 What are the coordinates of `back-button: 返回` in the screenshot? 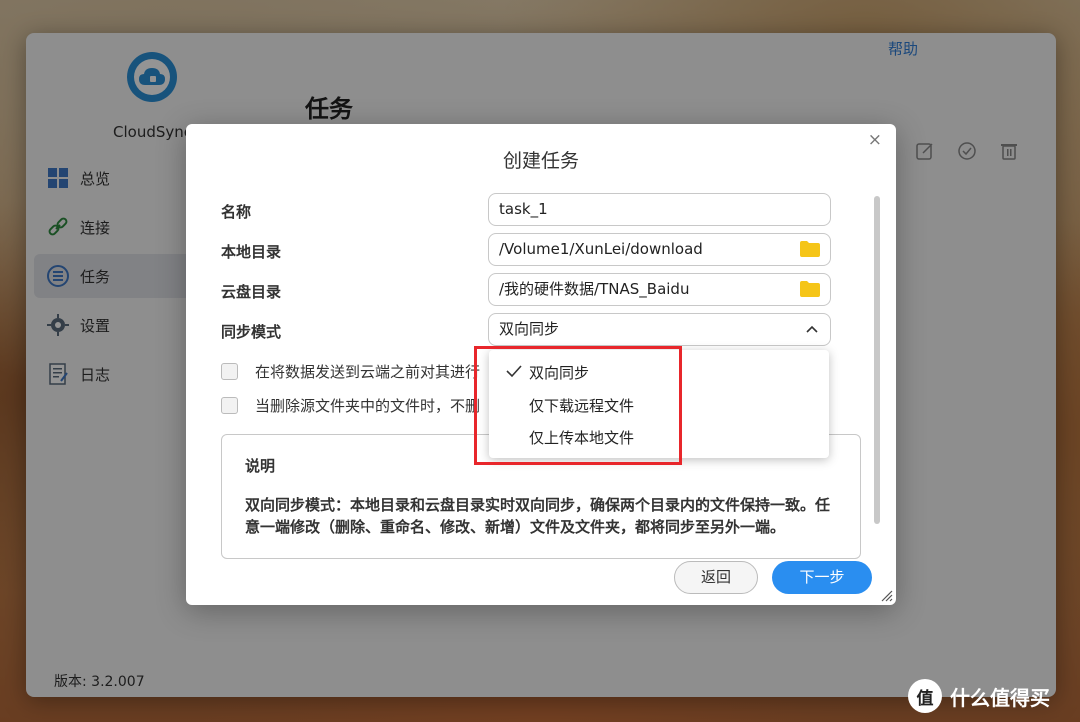 It's located at (716, 577).